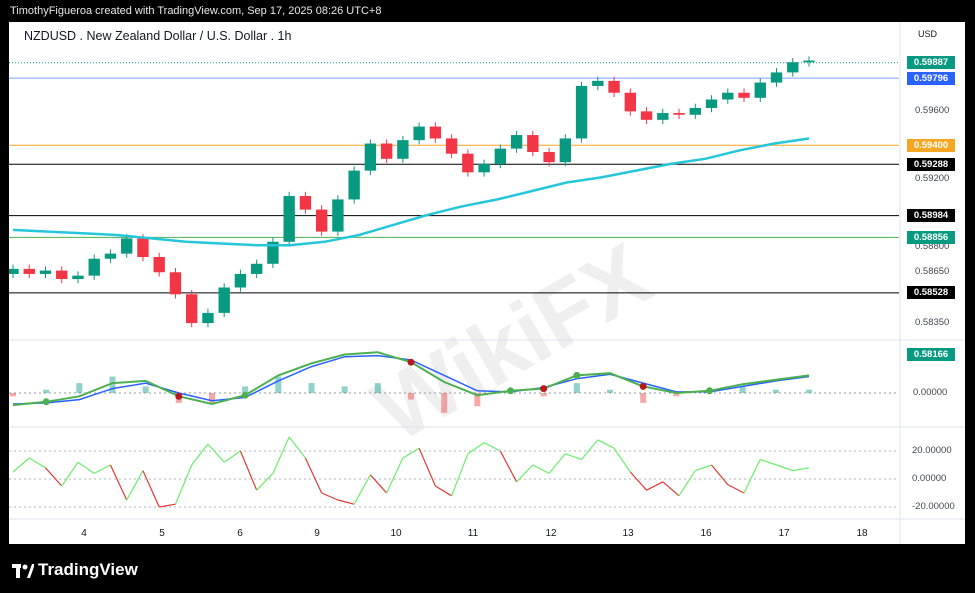 Image resolution: width=975 pixels, height=593 pixels. What do you see at coordinates (317, 533) in the screenshot?
I see `time-axis-label: 9` at bounding box center [317, 533].